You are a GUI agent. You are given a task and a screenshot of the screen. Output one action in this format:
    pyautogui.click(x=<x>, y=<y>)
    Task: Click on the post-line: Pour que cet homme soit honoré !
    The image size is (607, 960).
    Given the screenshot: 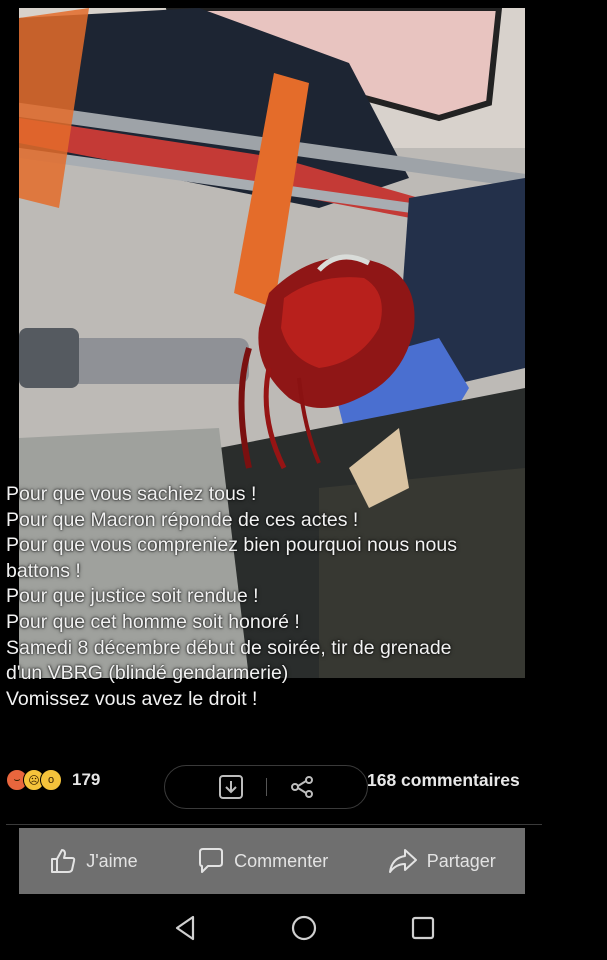 What is the action you would take?
    pyautogui.click(x=153, y=621)
    